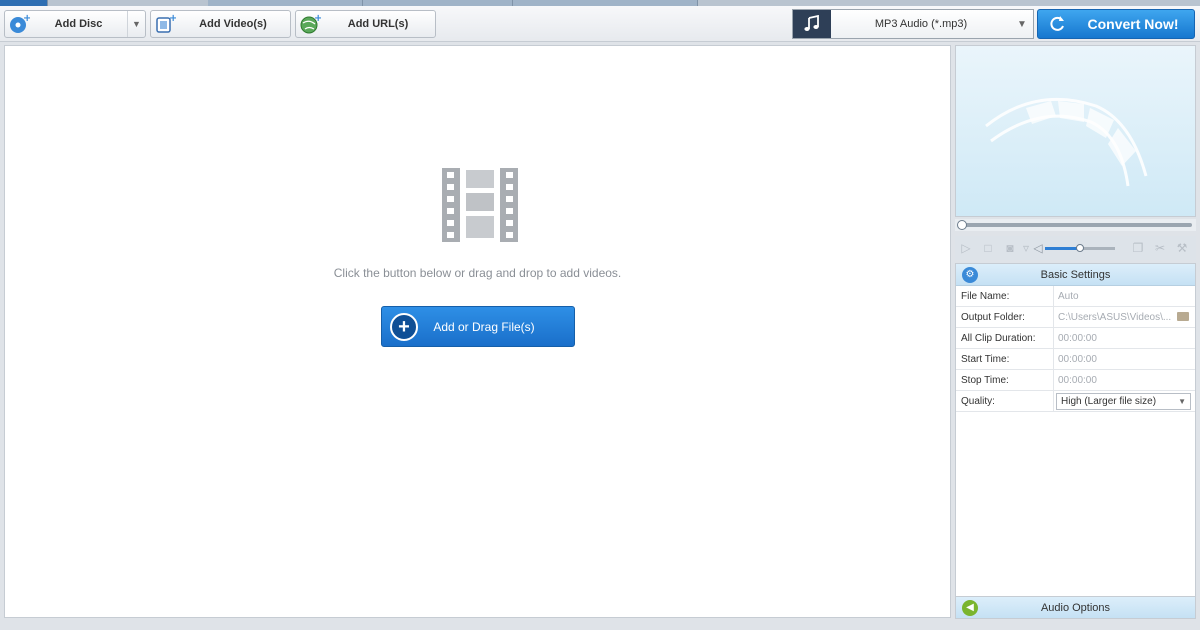  What do you see at coordinates (988, 248) in the screenshot?
I see `stop-icon: □` at bounding box center [988, 248].